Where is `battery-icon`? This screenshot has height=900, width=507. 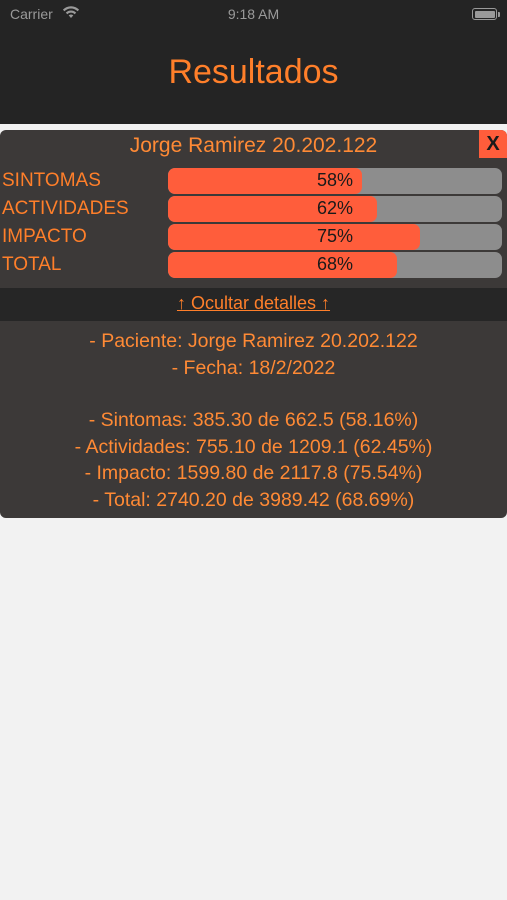 battery-icon is located at coordinates (484, 14).